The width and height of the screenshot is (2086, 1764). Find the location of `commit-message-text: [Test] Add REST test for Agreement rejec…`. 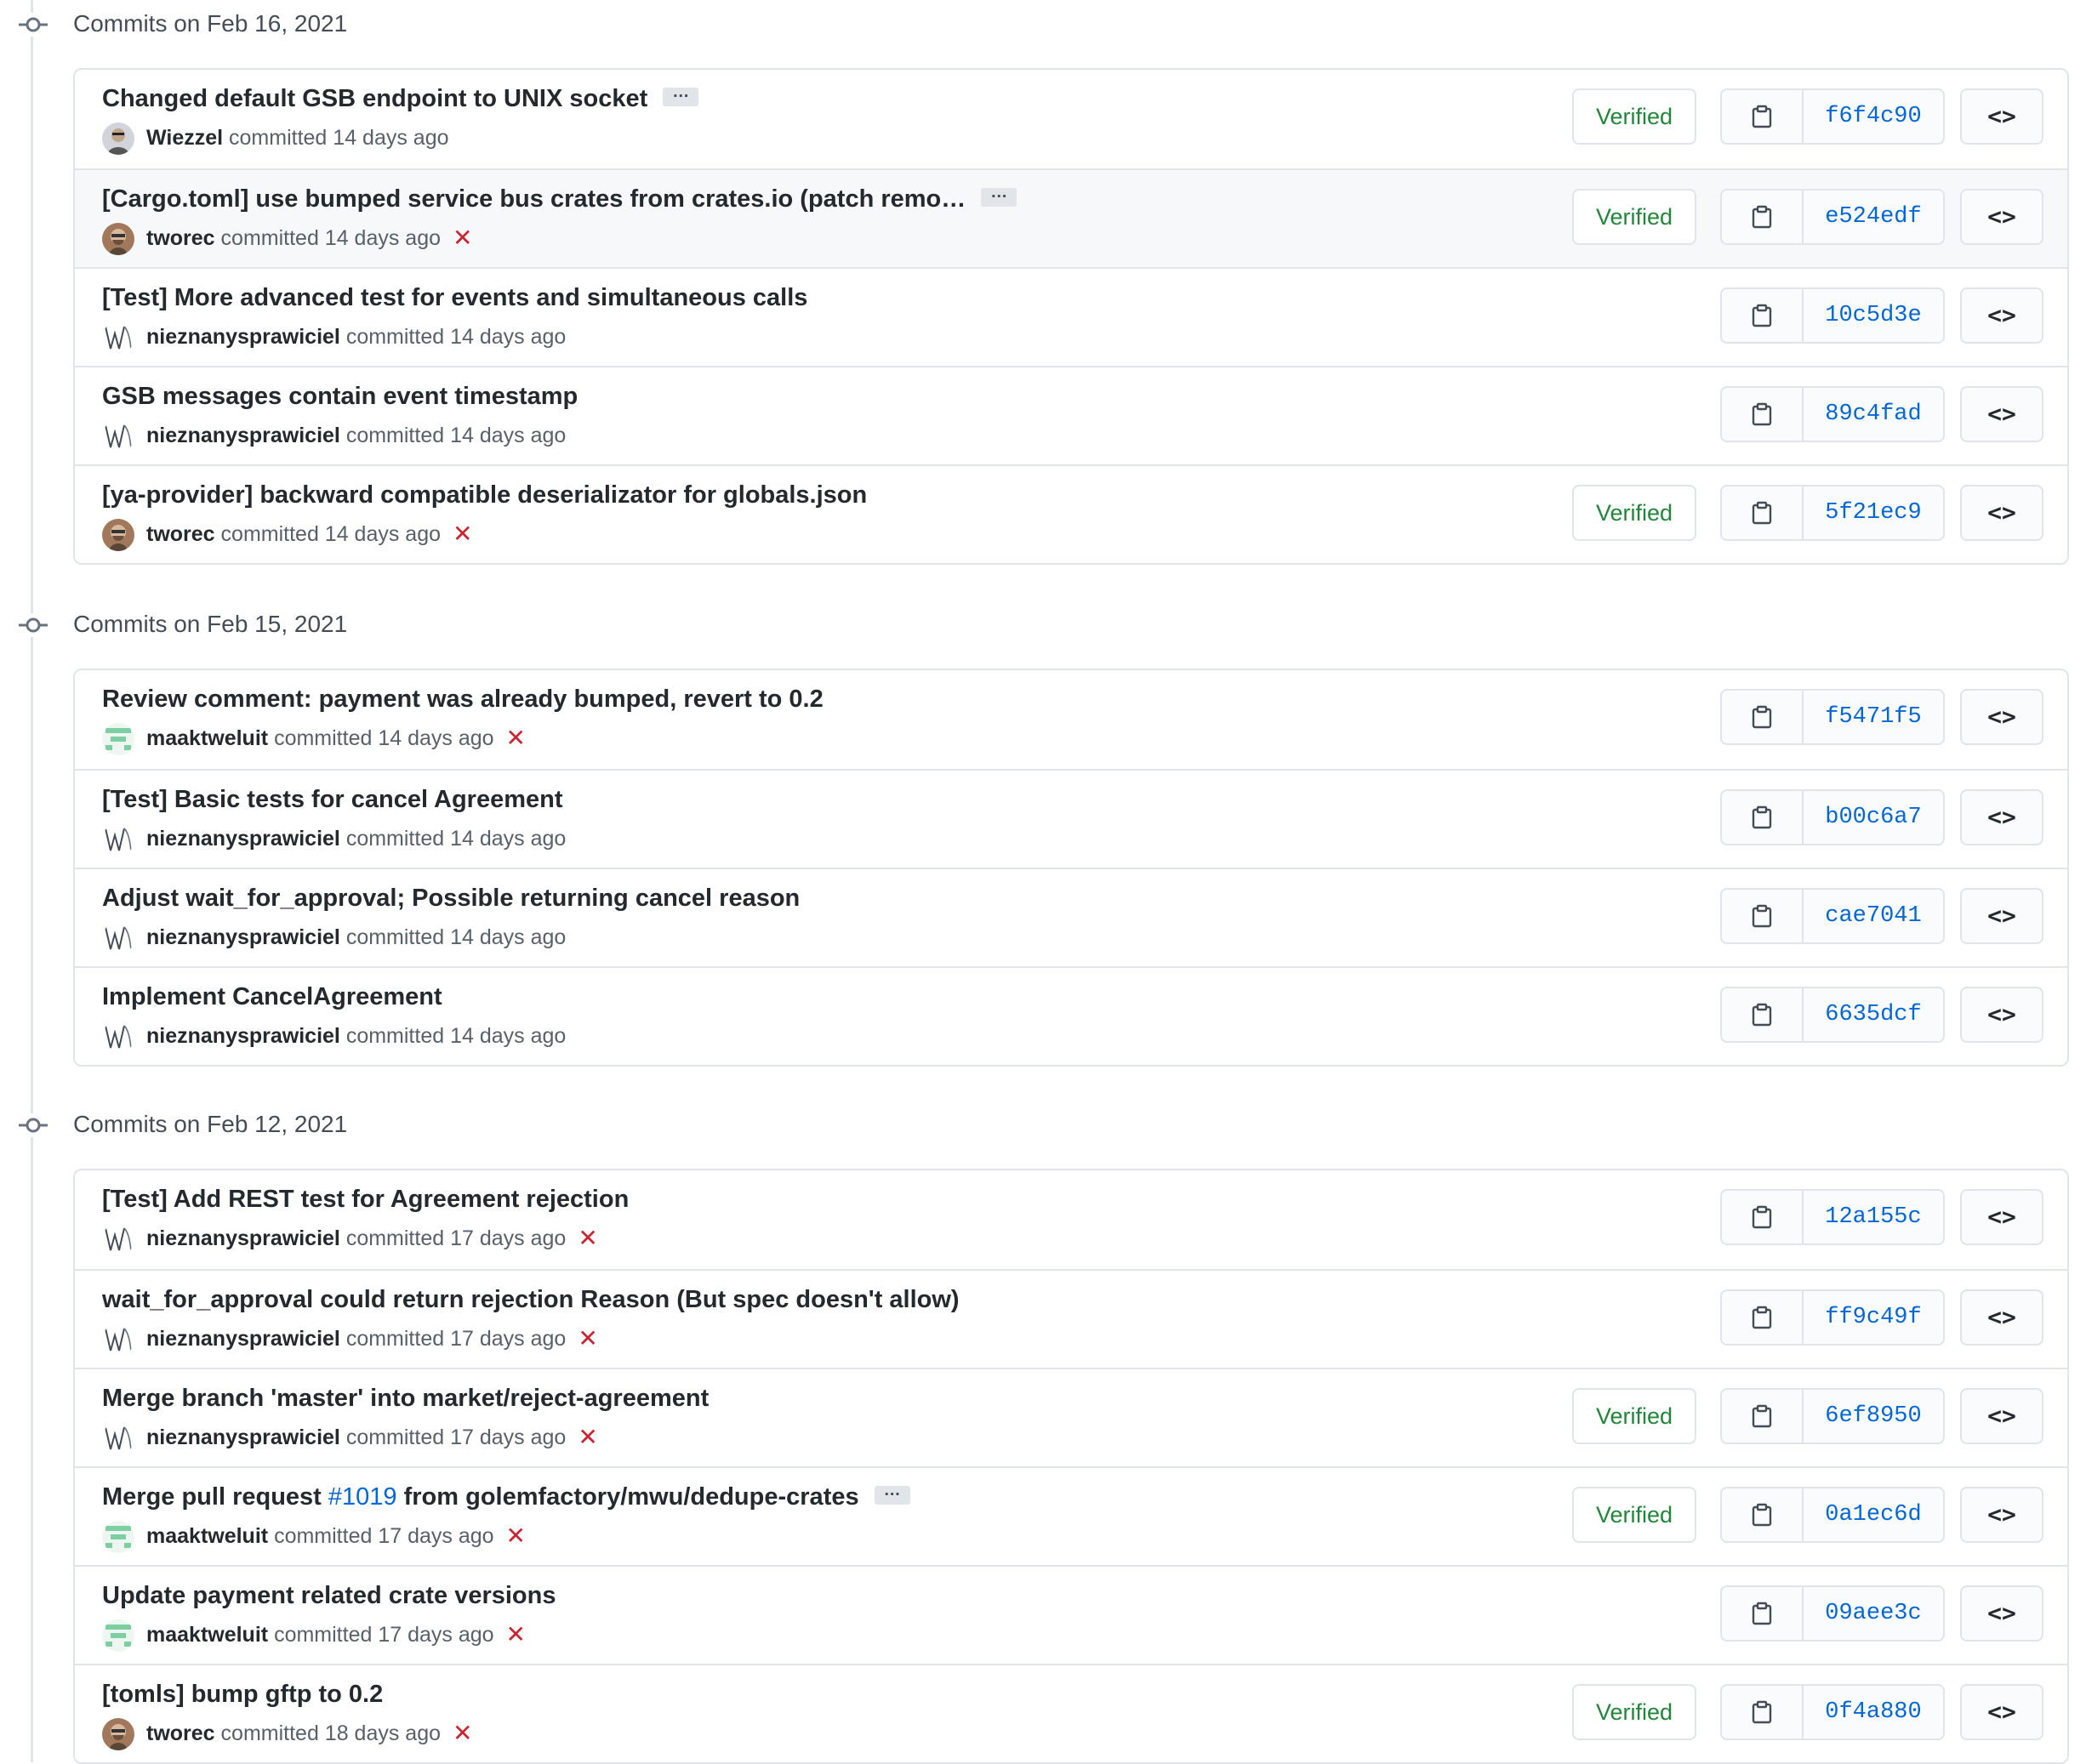

commit-message-text: [Test] Add REST test for Agreement rejec… is located at coordinates (365, 1199).